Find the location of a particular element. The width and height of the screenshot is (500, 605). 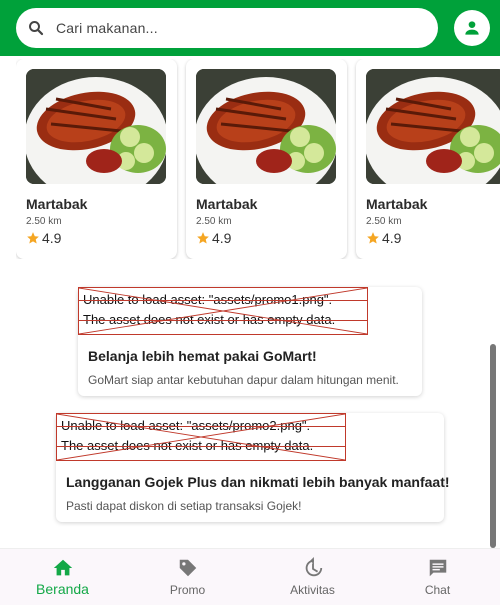

nav-label: Chat is located at coordinates (437, 590).